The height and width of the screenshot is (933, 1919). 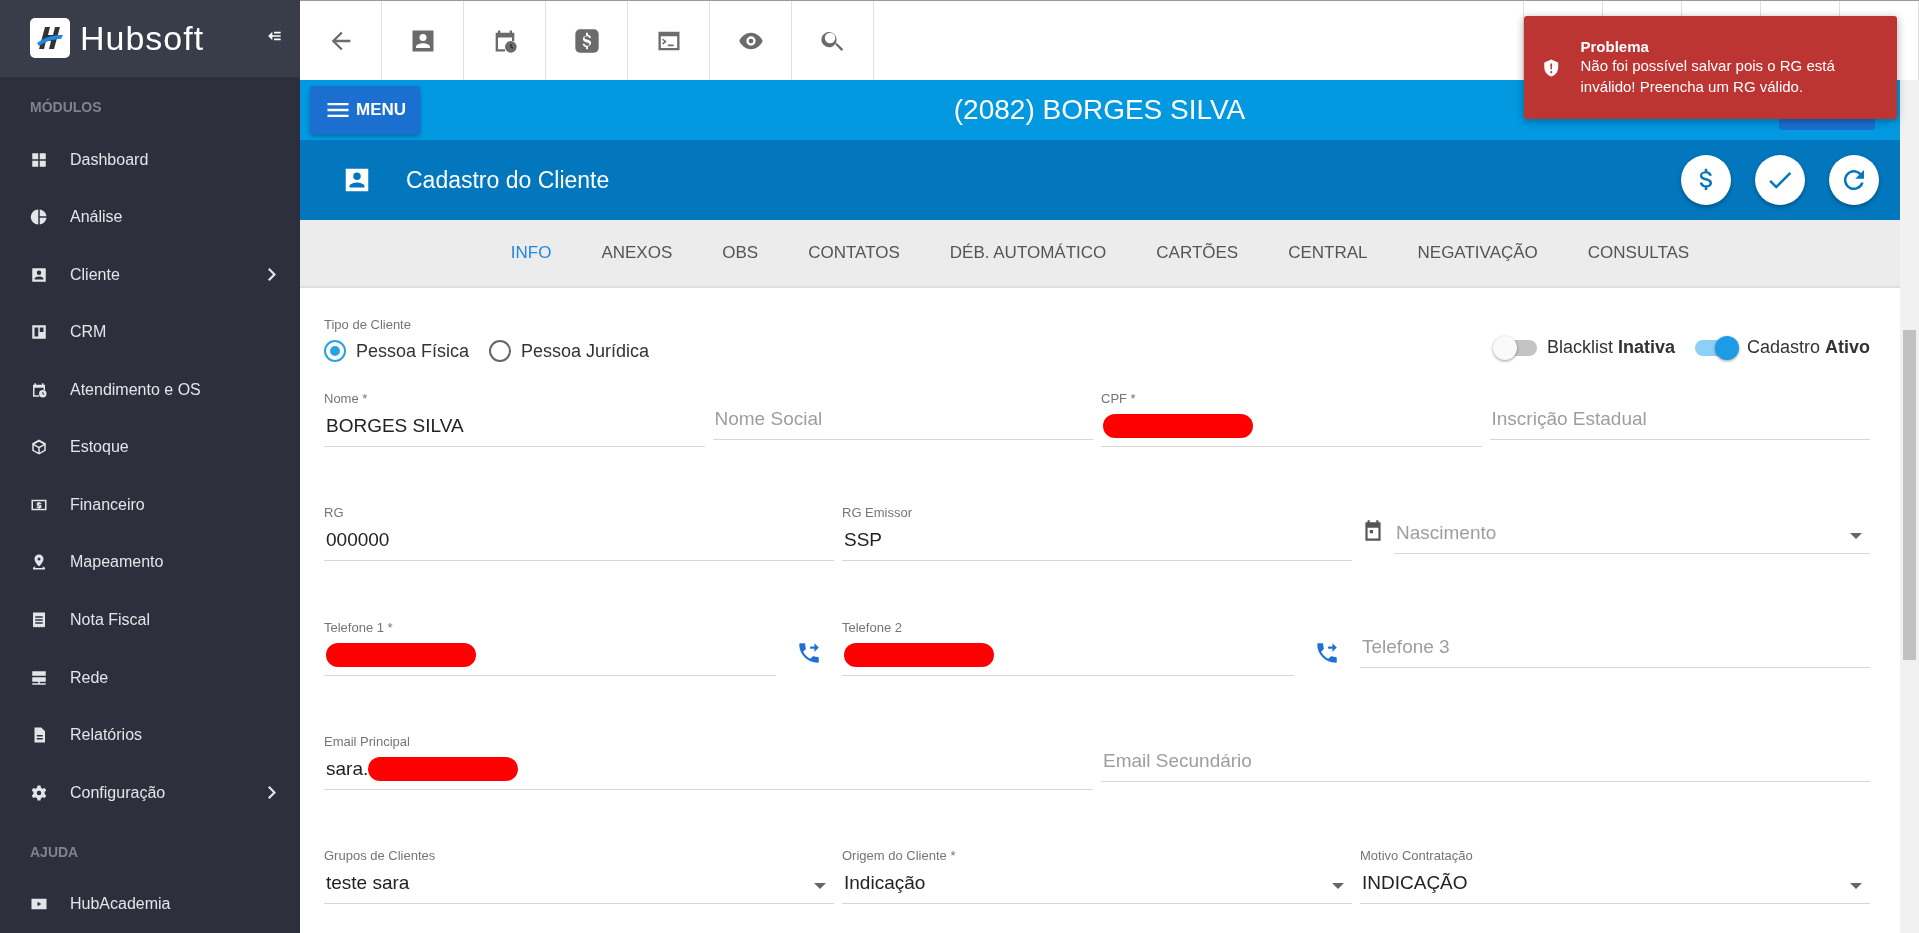 What do you see at coordinates (54, 852) in the screenshot?
I see `section-heading: AJUDA` at bounding box center [54, 852].